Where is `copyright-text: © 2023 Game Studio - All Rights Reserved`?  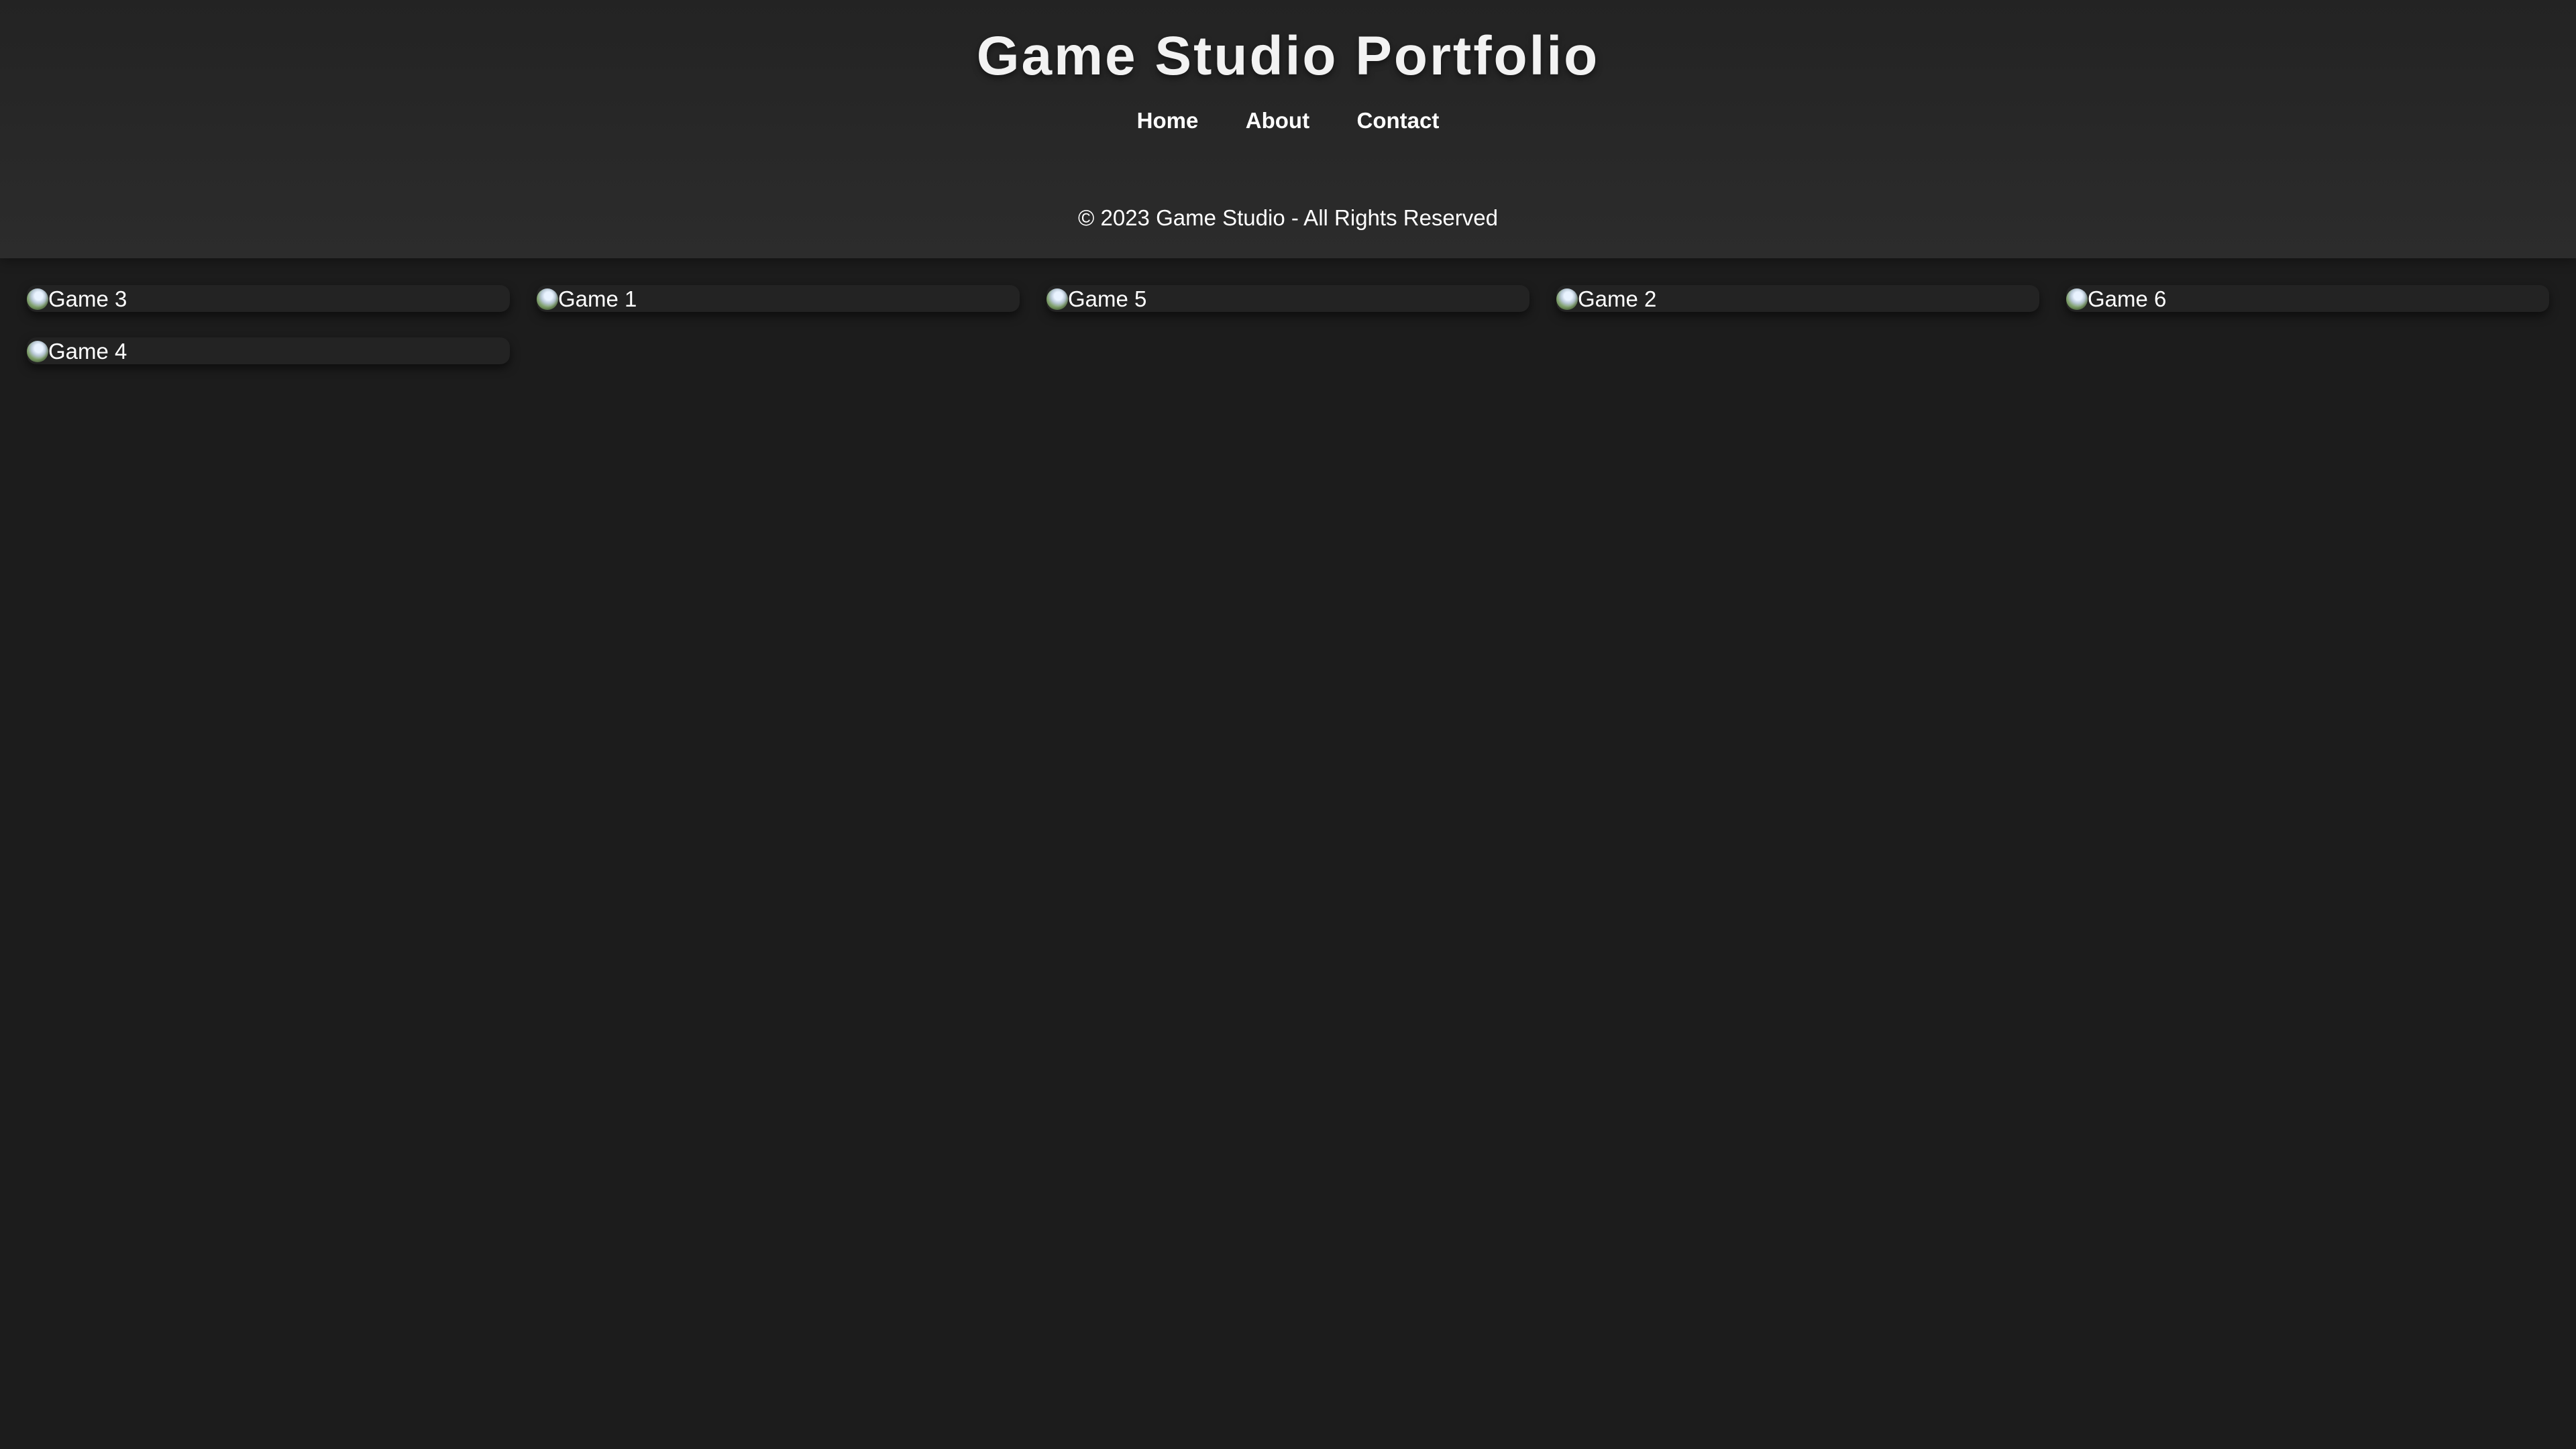 copyright-text: © 2023 Game Studio - All Rights Reserved is located at coordinates (1288, 217).